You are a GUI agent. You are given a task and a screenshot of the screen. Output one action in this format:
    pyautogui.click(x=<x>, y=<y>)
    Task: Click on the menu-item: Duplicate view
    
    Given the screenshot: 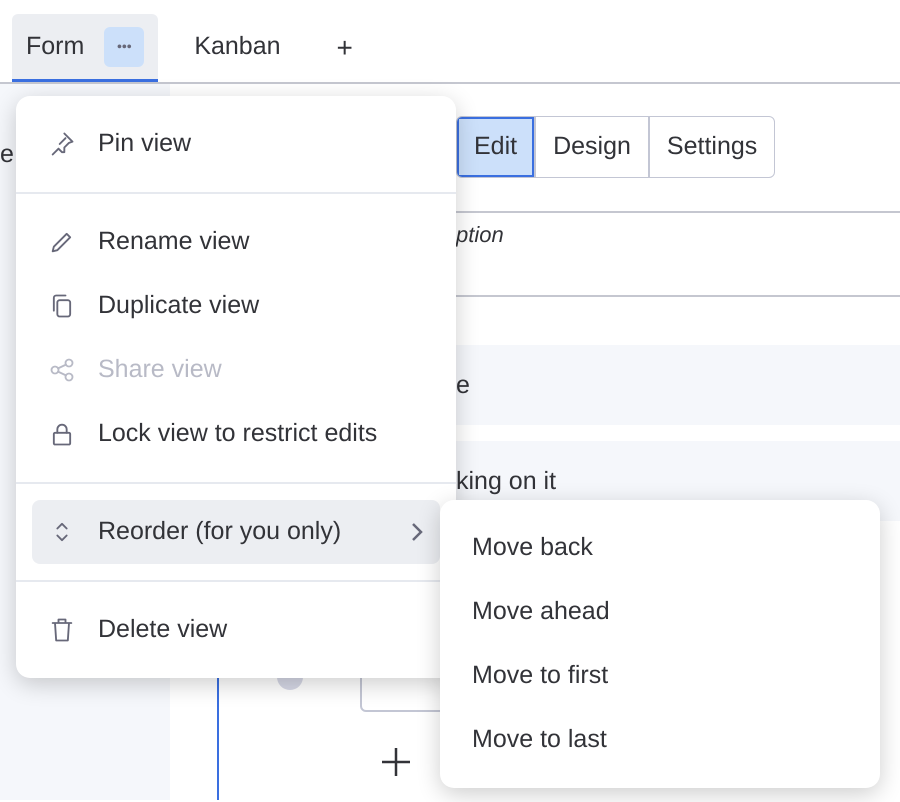 What is the action you would take?
    pyautogui.click(x=236, y=306)
    